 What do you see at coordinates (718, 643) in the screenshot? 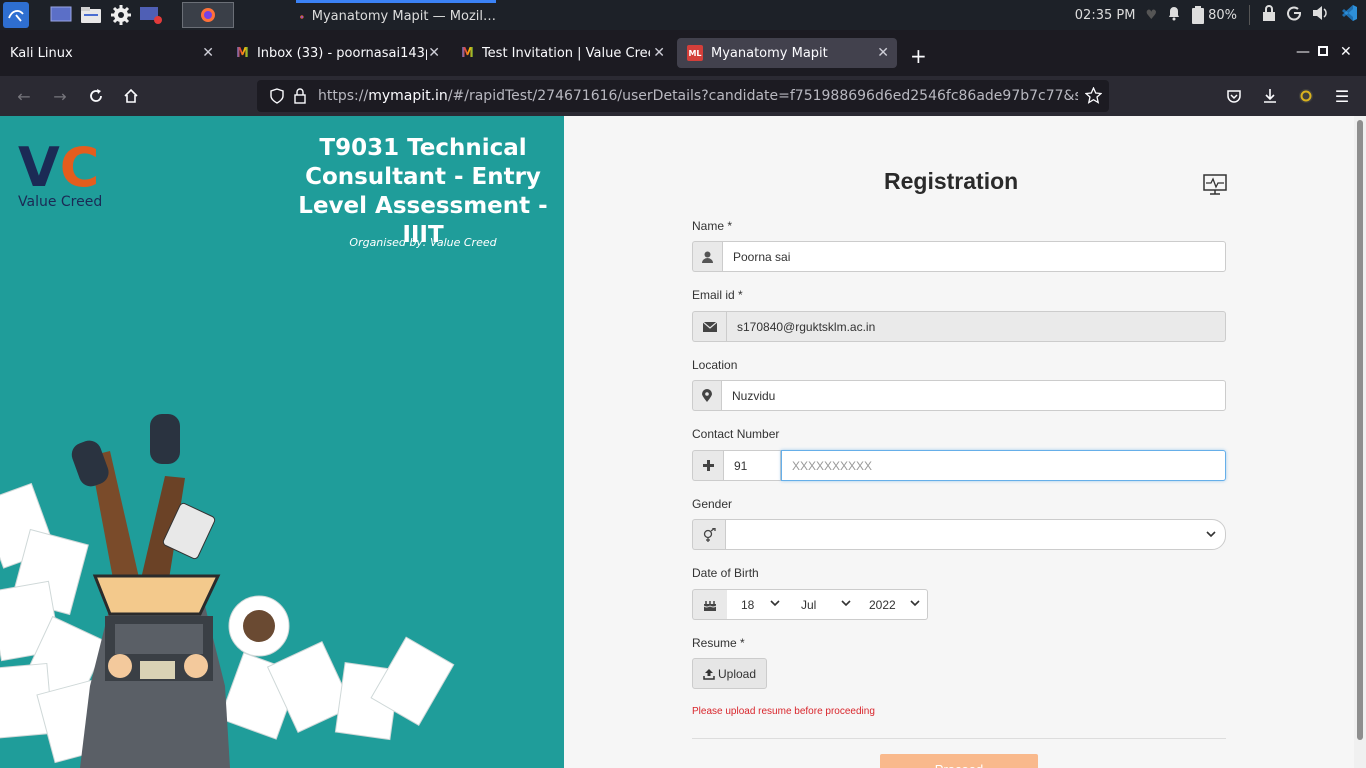
I see `resume-label: Resume *` at bounding box center [718, 643].